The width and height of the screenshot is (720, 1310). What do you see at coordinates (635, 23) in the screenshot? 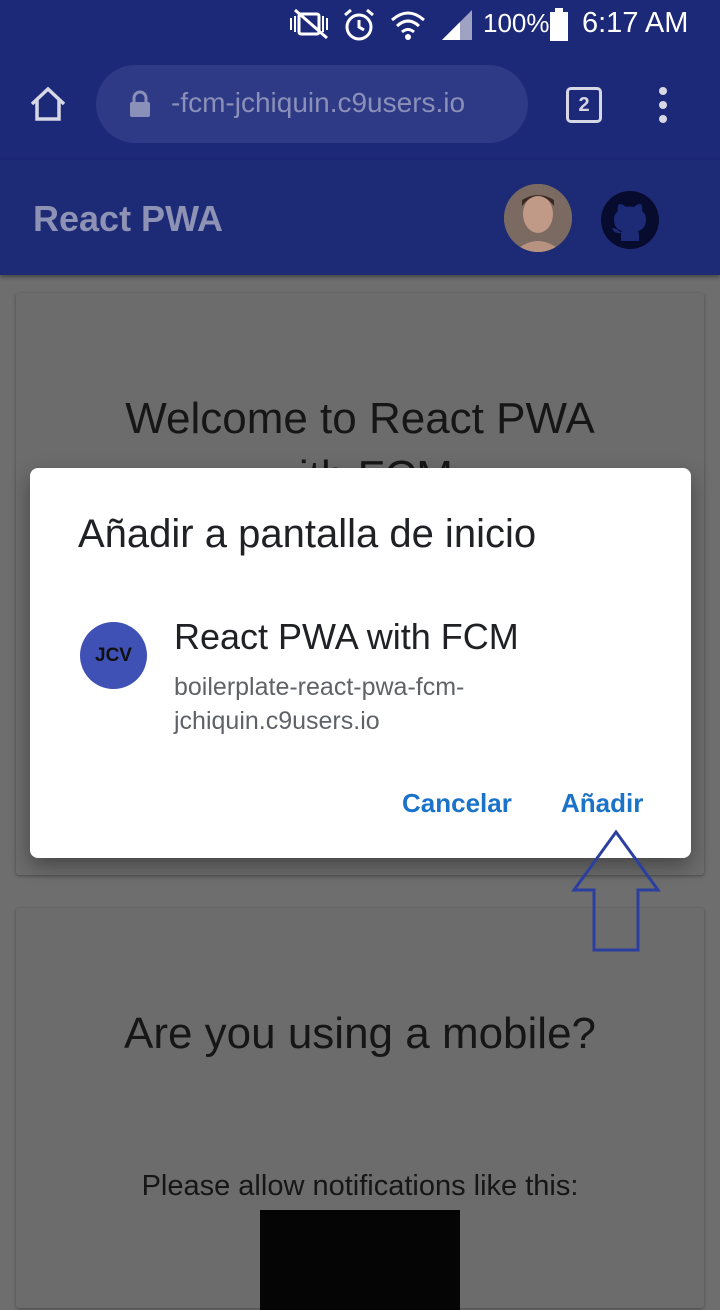
I see `clock: 6:17 AM` at bounding box center [635, 23].